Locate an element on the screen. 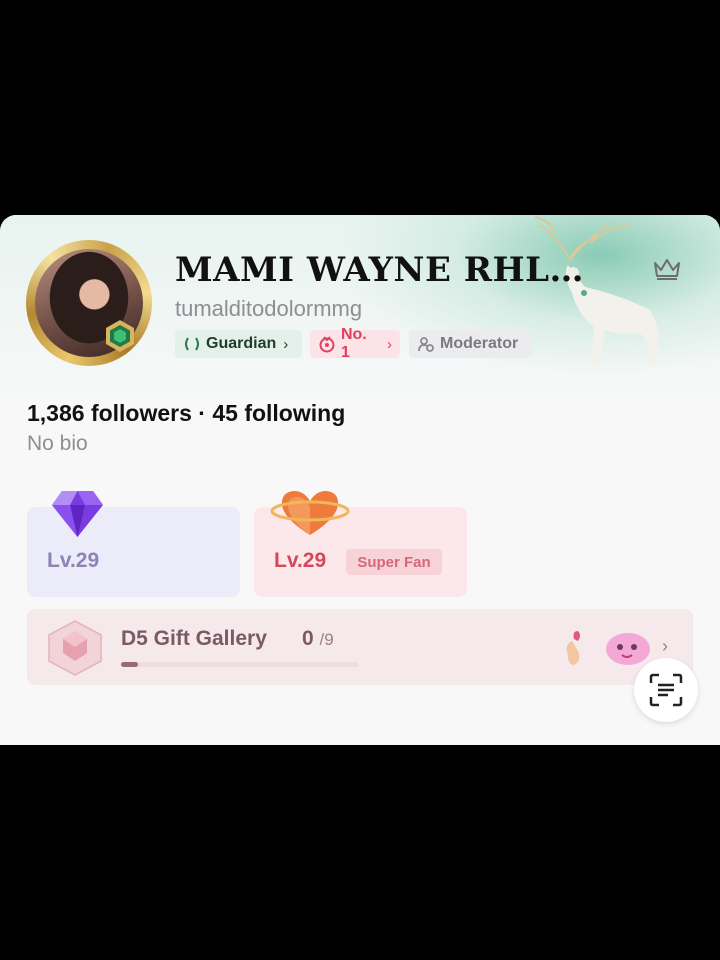 The height and width of the screenshot is (960, 720). diamond-icon is located at coordinates (77, 514).